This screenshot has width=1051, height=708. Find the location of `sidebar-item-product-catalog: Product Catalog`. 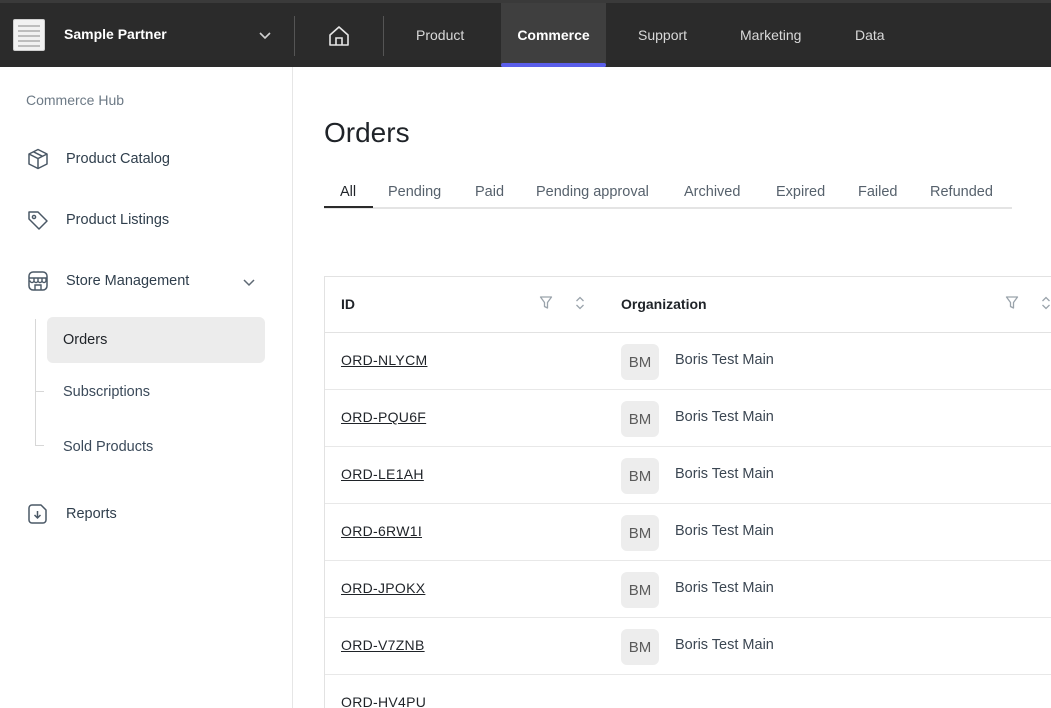

sidebar-item-product-catalog: Product Catalog is located at coordinates (98, 159).